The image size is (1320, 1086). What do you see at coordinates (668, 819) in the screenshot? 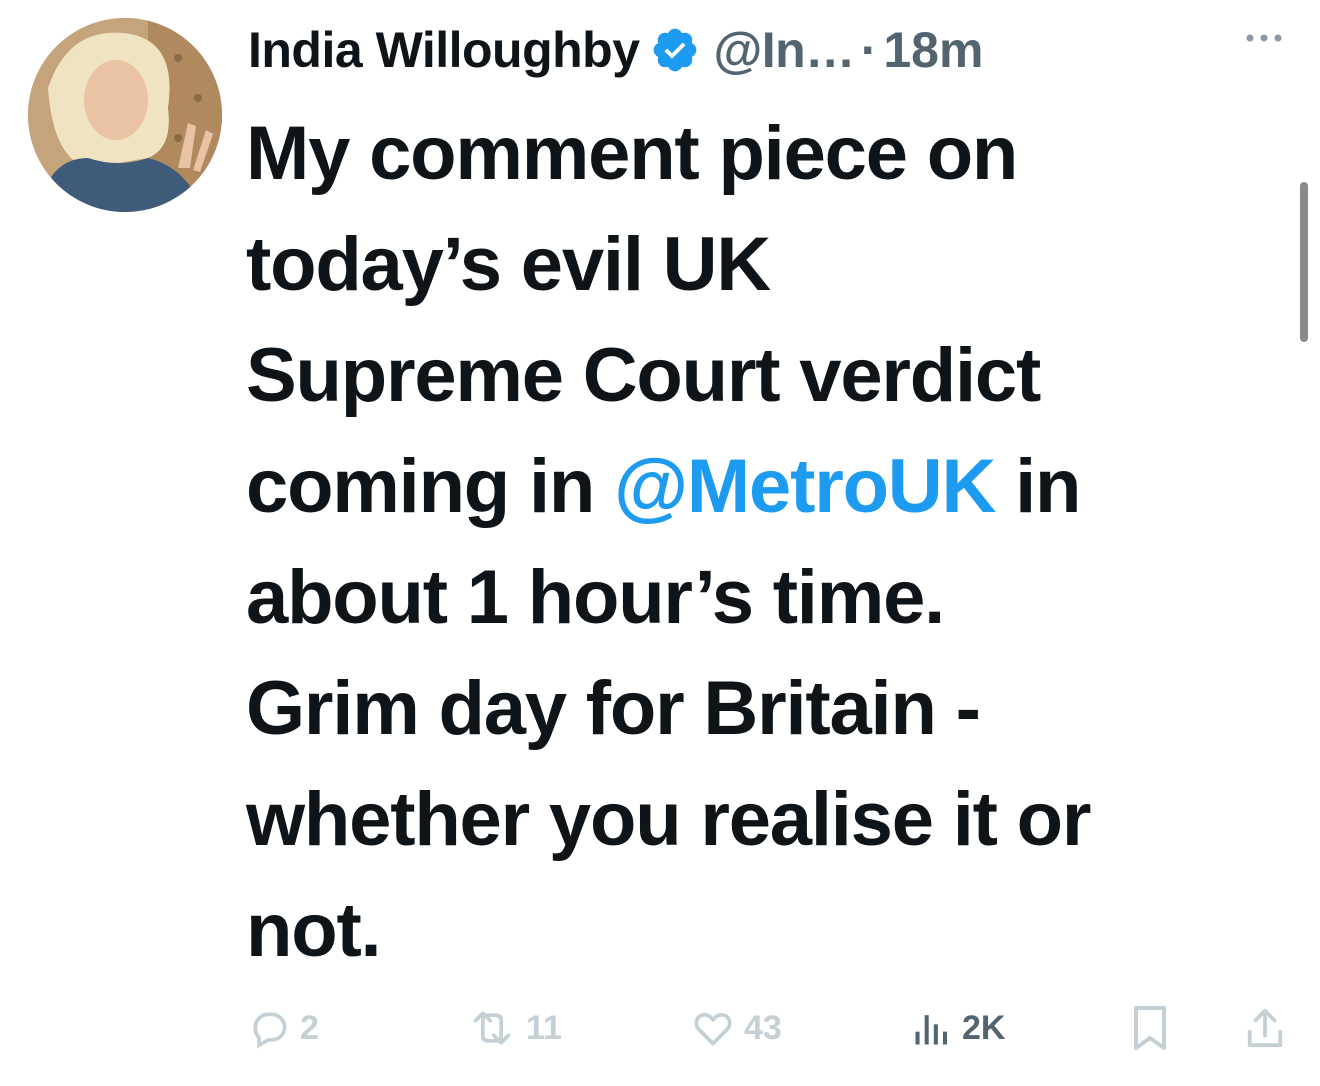
I see `tweet-line: whether you realise it or` at bounding box center [668, 819].